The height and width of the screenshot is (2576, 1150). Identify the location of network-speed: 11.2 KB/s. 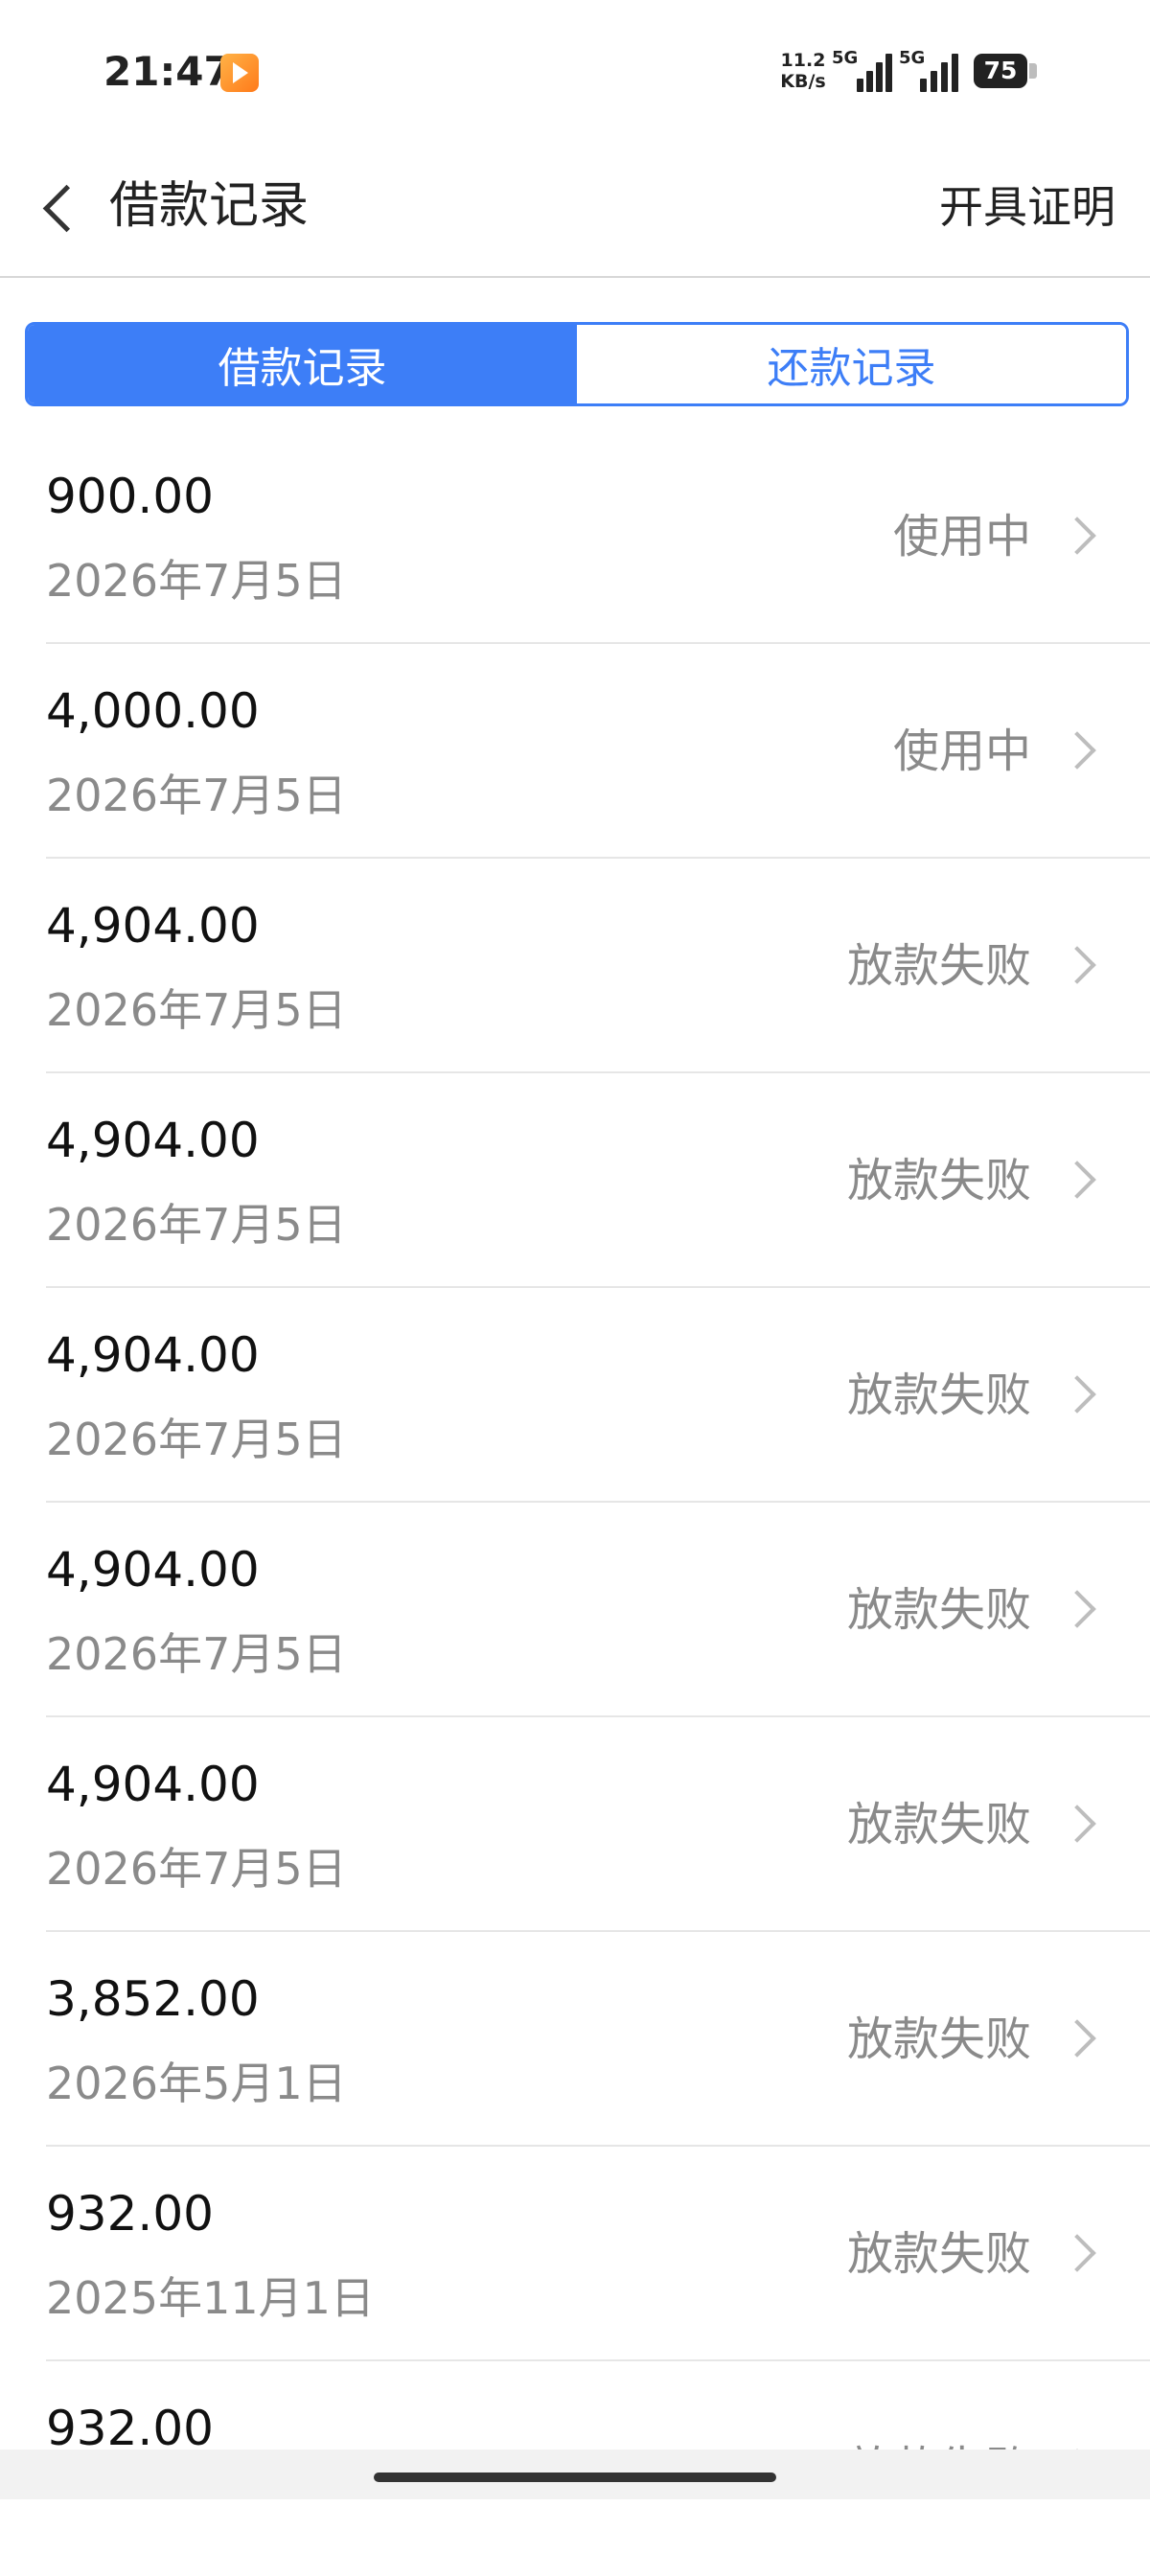
(803, 71).